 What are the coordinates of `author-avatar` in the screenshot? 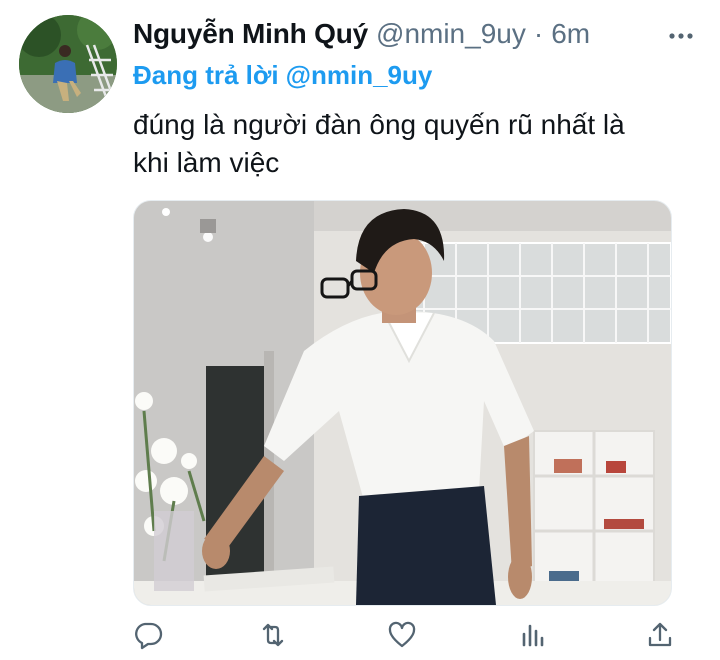 It's located at (68, 64).